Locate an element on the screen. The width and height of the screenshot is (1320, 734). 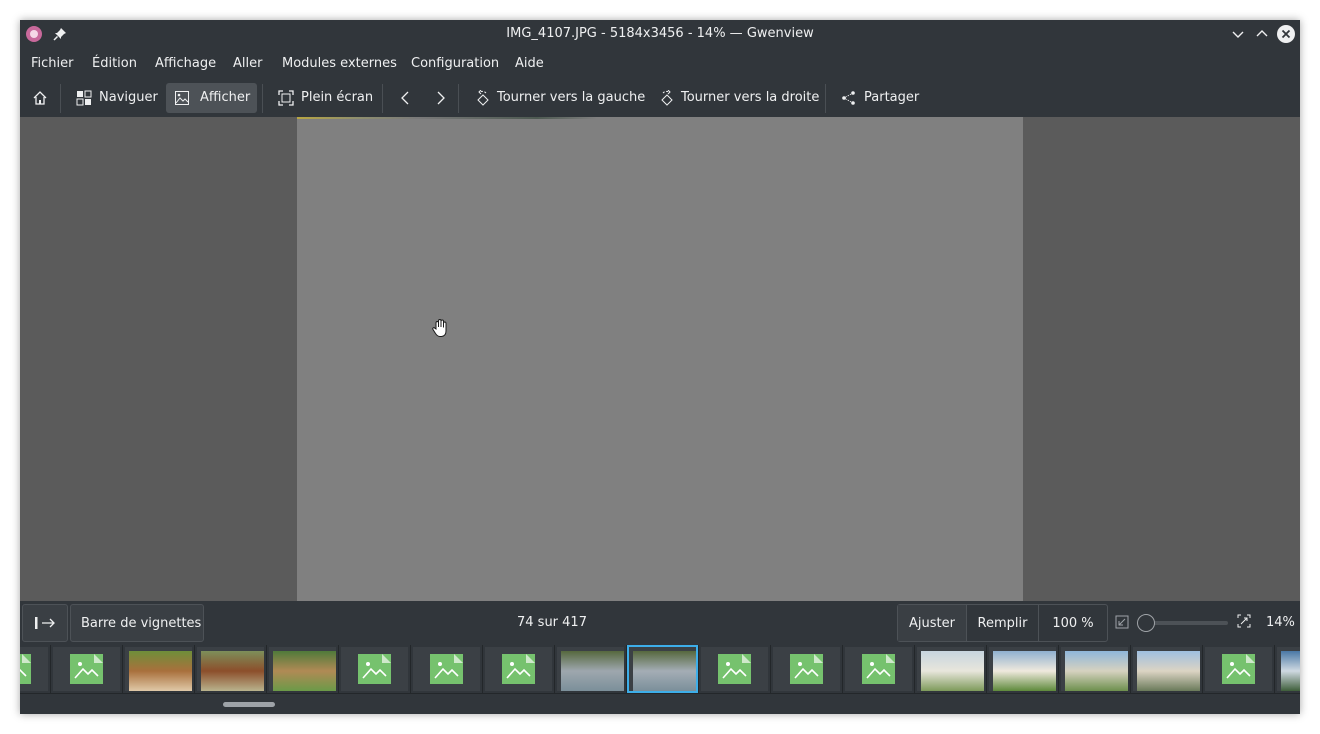
photo-sea-view is located at coordinates (1290, 671).